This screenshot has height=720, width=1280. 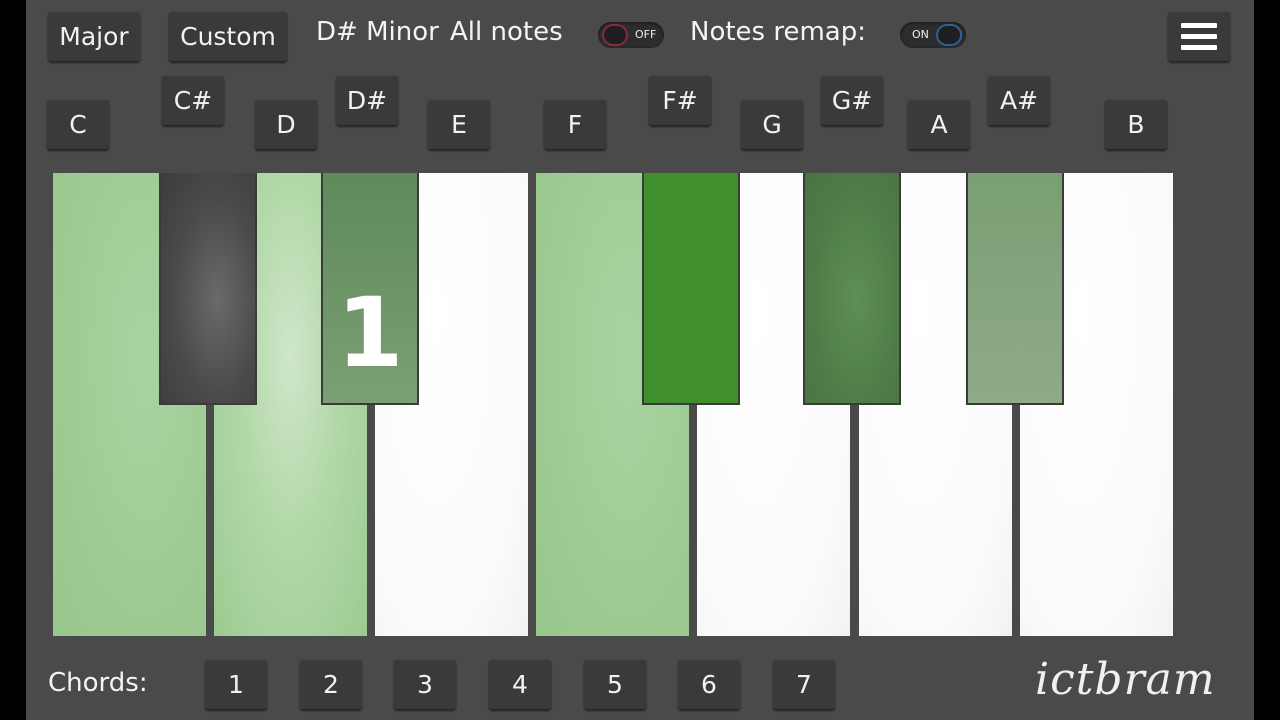 I want to click on note-button-g-sharp: G#, so click(x=852, y=100).